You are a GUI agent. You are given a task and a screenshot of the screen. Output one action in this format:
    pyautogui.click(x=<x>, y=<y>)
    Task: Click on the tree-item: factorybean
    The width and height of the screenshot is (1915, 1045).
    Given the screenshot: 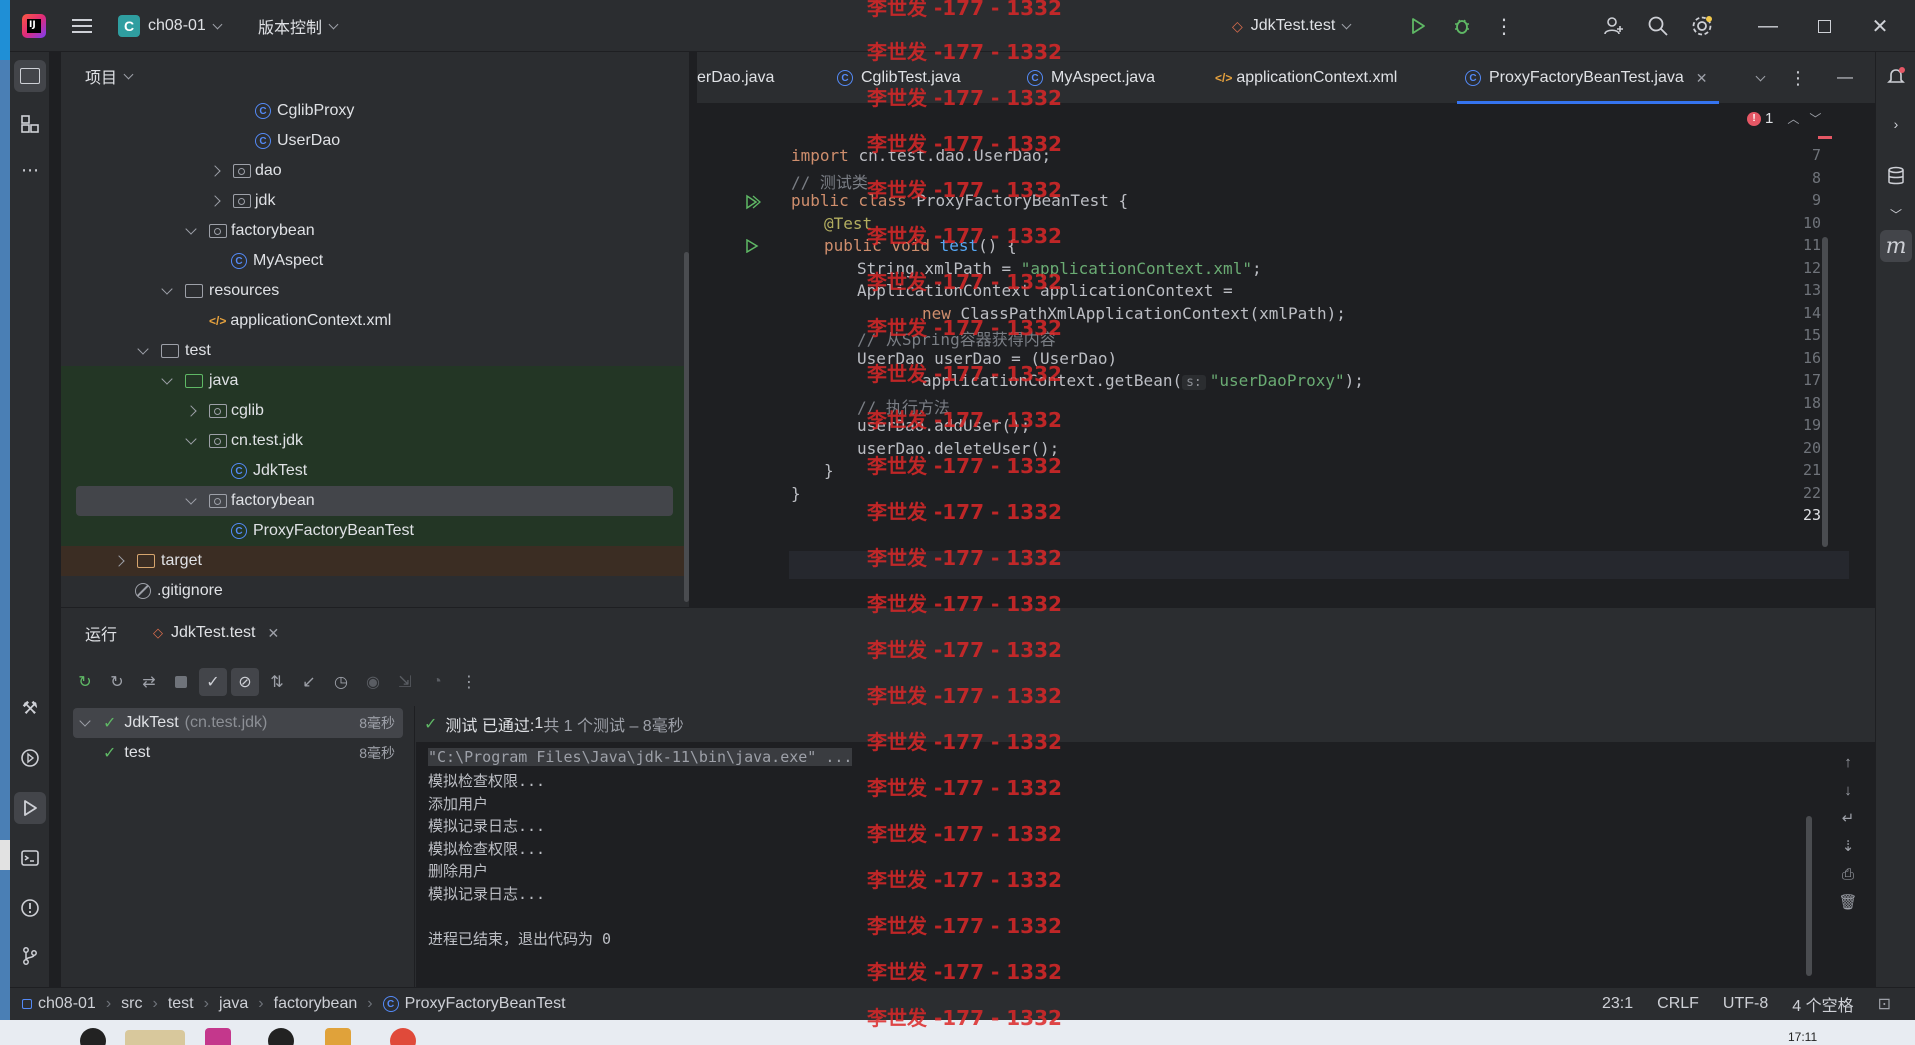 What is the action you would take?
    pyautogui.click(x=375, y=231)
    